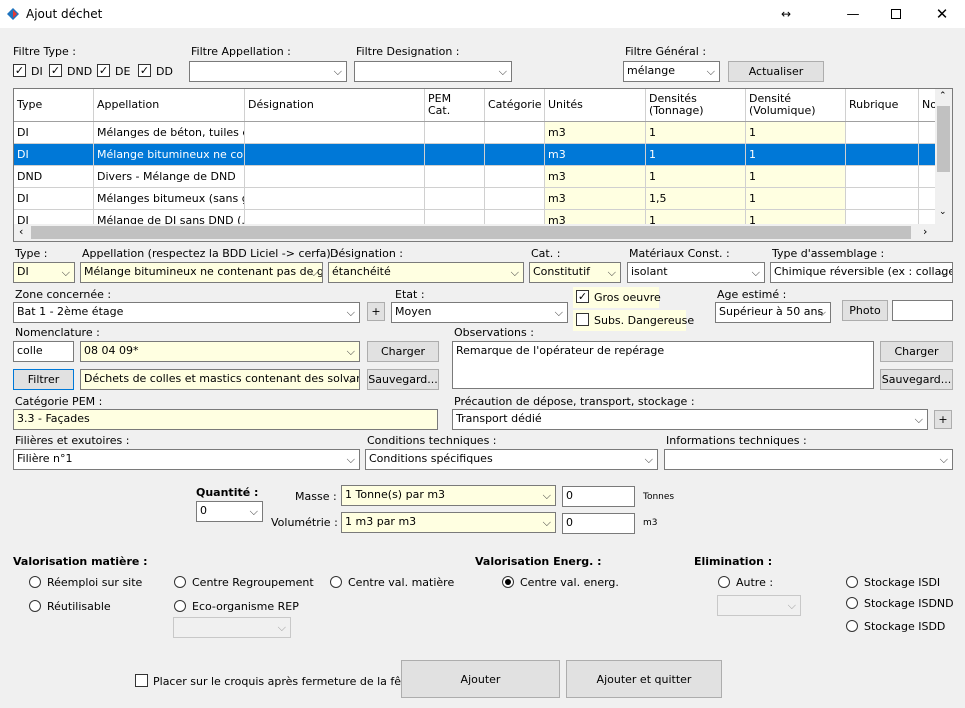 This screenshot has width=965, height=708. I want to click on grid-horizontal-scrollbar: ‹ ›, so click(483, 232).